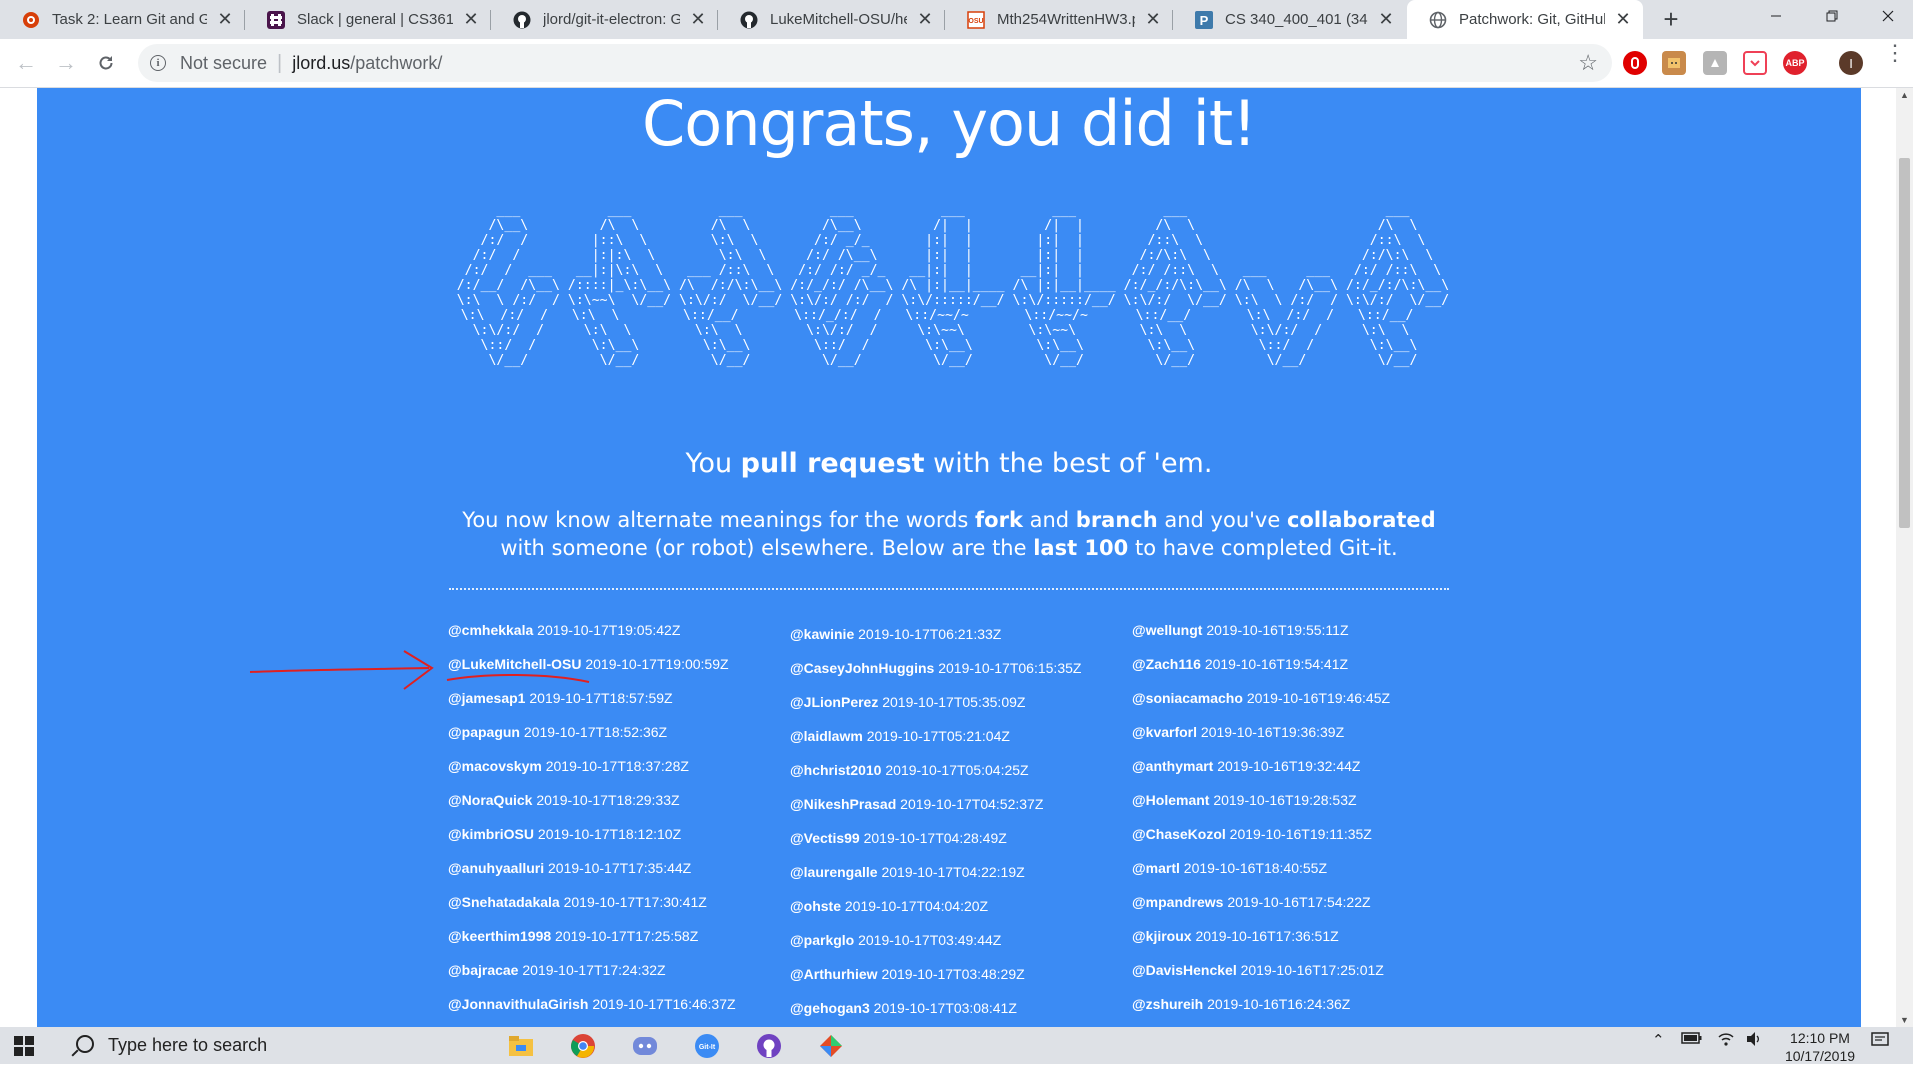 This screenshot has height=1065, width=1913. What do you see at coordinates (1658, 1040) in the screenshot?
I see `show-hidden-icons-icon: ⌃` at bounding box center [1658, 1040].